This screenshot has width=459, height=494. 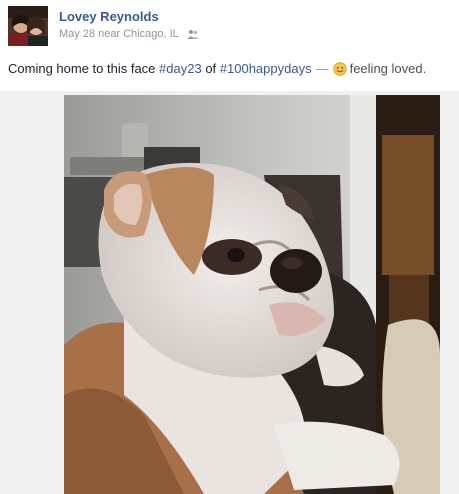 I want to click on hashtag-100happydays: #100happydays, so click(x=266, y=68).